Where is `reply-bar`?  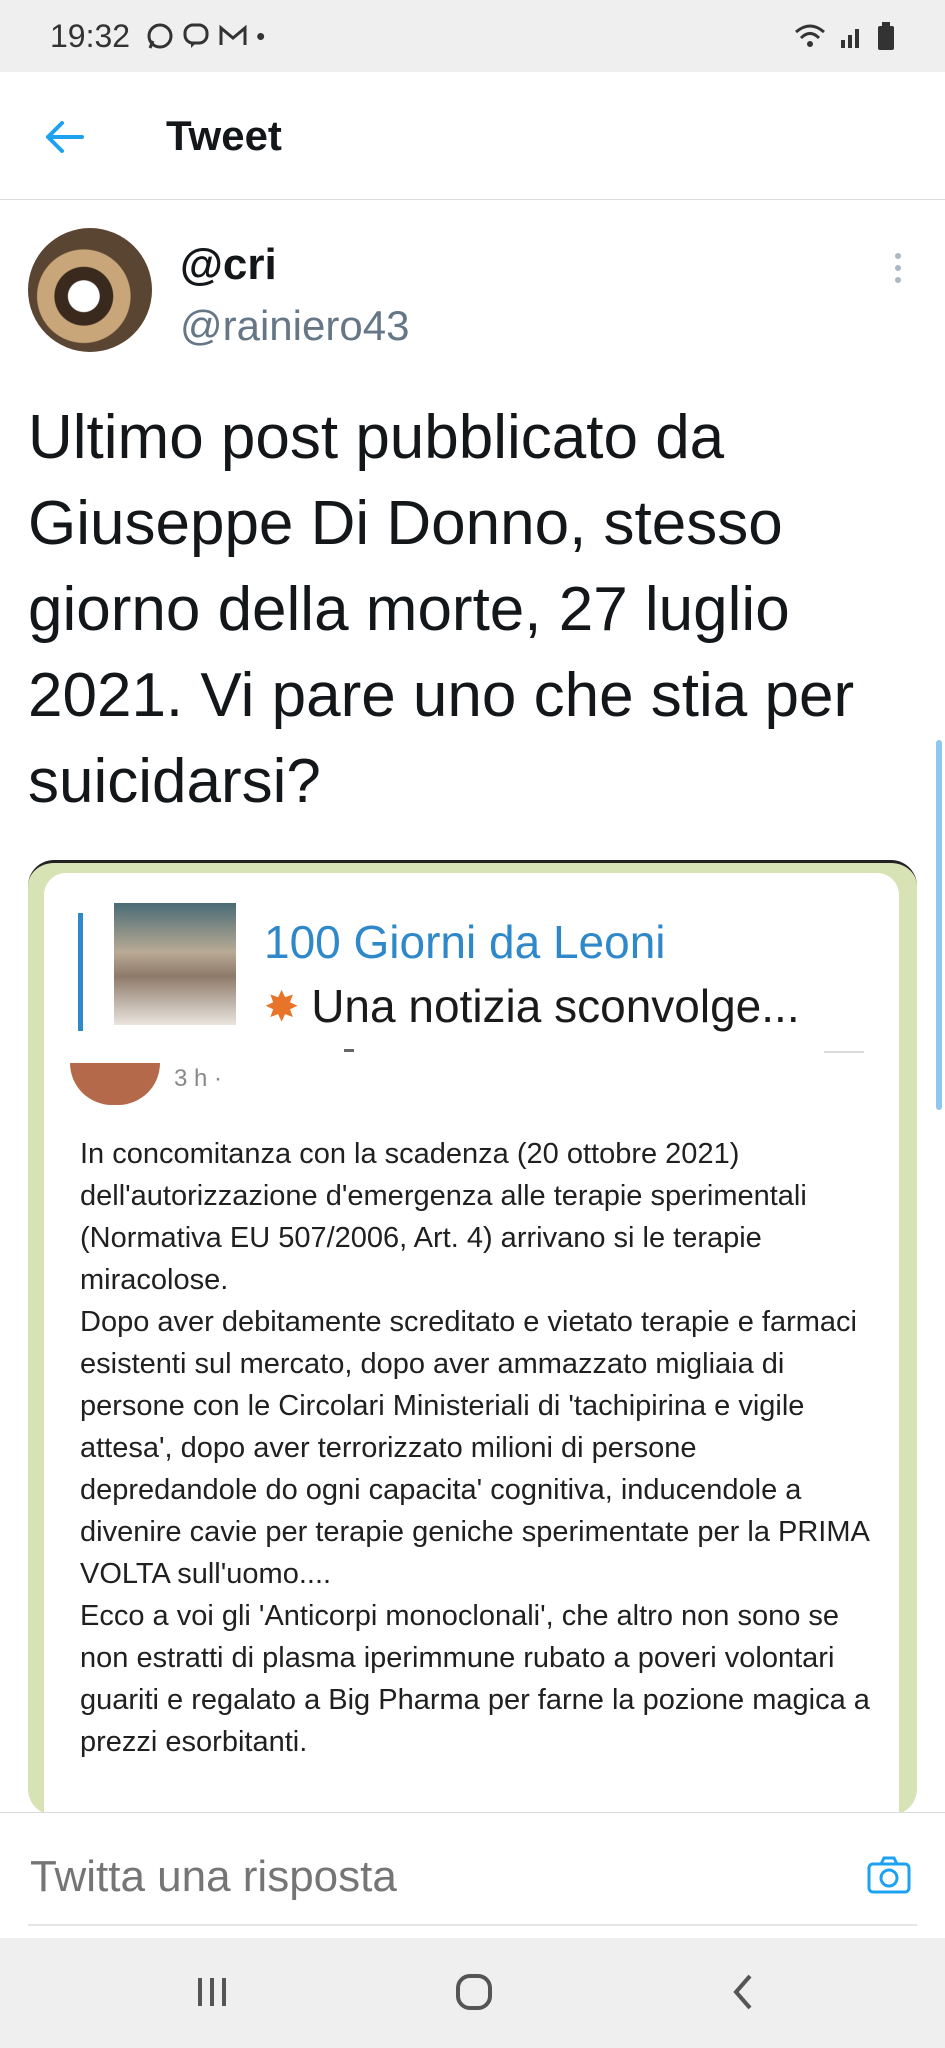
reply-bar is located at coordinates (472, 1872).